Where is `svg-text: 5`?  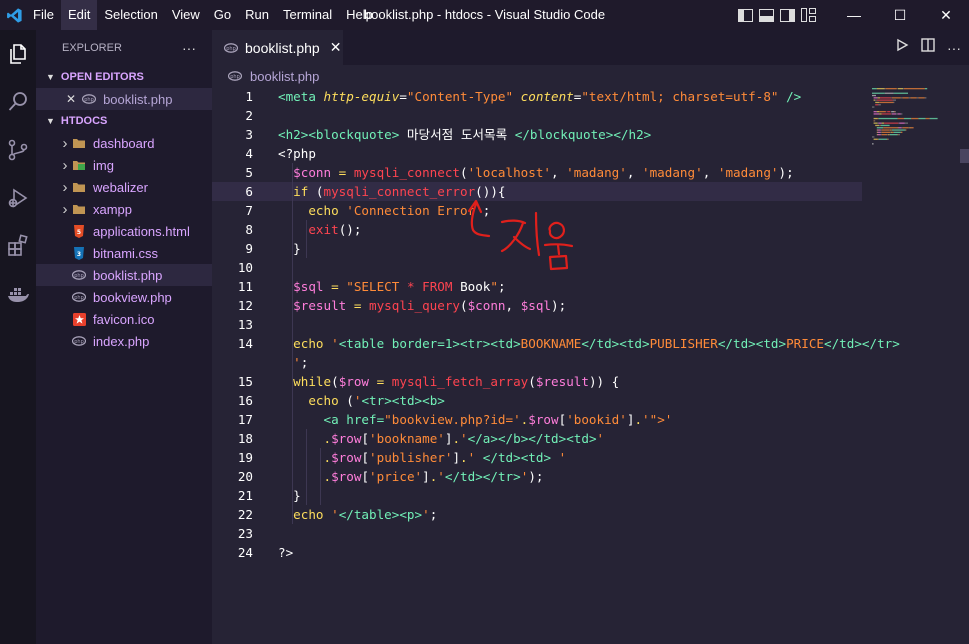
svg-text: 5 is located at coordinates (79, 232).